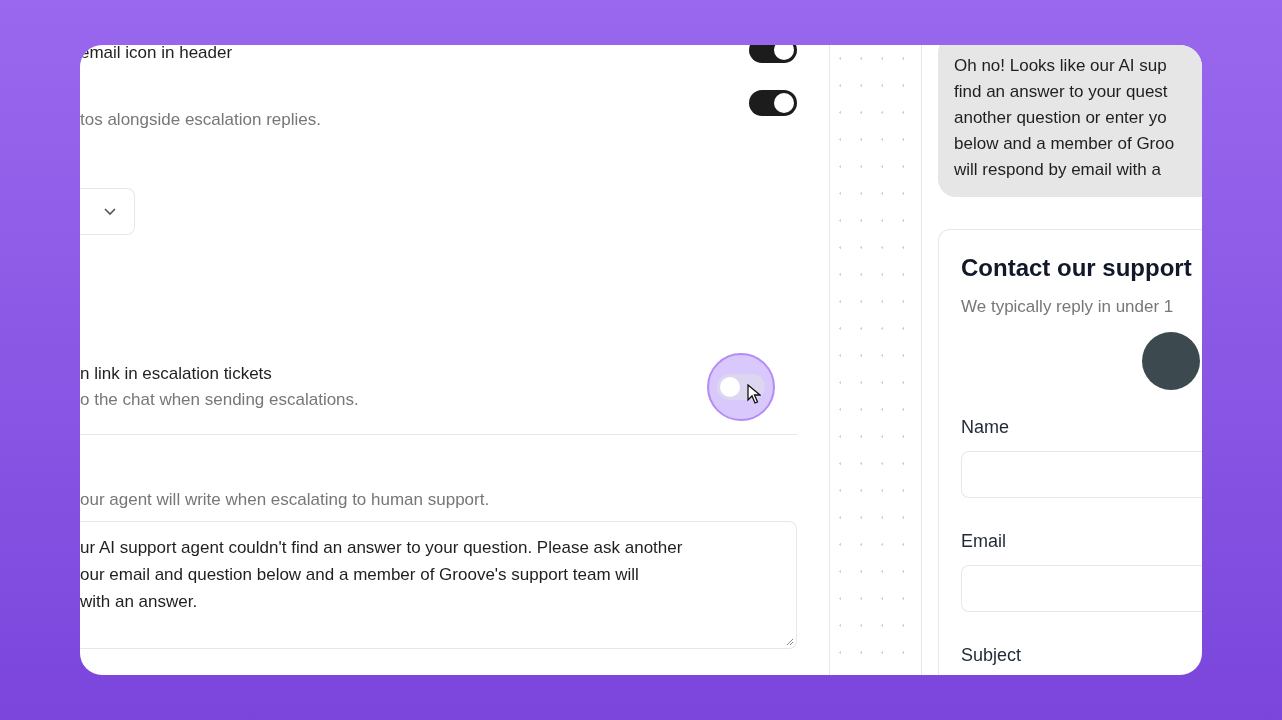  What do you see at coordinates (110, 211) in the screenshot?
I see `chevron-down-icon` at bounding box center [110, 211].